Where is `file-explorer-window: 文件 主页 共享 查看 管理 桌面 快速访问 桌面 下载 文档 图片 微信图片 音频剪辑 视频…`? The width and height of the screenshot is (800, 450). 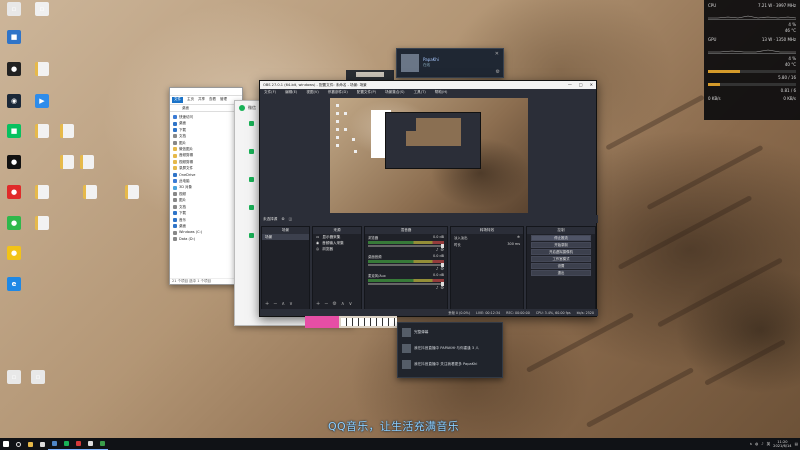
file-explorer-window: 文件 主页 共享 查看 管理 桌面 快速访问 桌面 下载 文档 图片 微信图片 音频剪辑 视频… is located at coordinates (206, 186).